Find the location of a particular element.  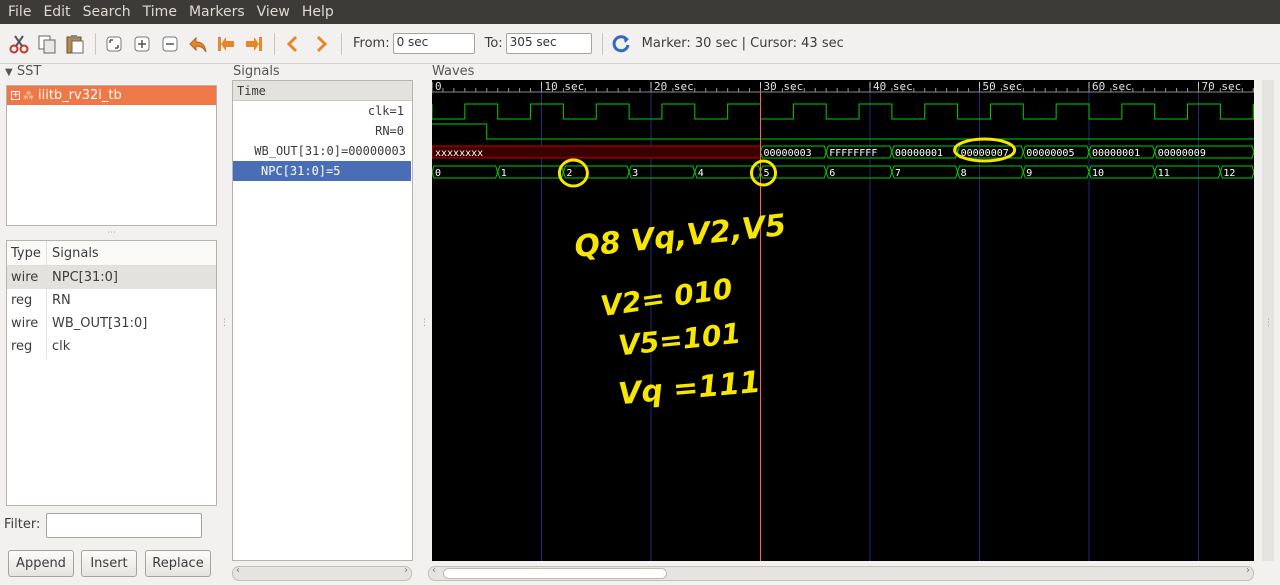

menu-markers: Markers is located at coordinates (217, 12).